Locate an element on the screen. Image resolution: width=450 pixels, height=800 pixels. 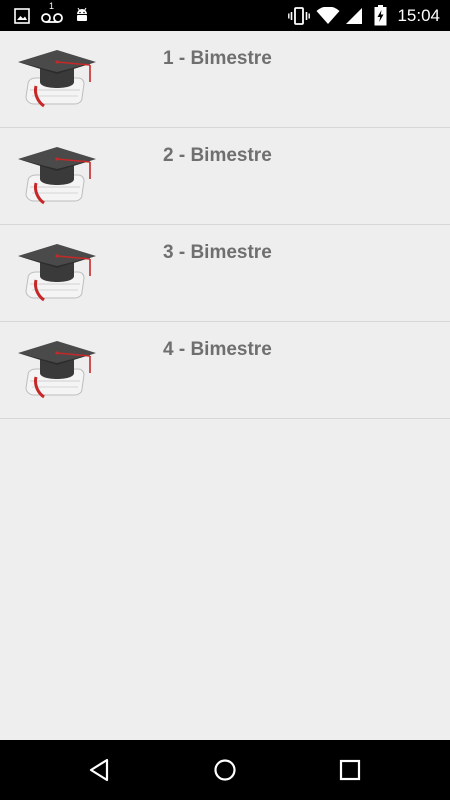
image-icon is located at coordinates (22, 16).